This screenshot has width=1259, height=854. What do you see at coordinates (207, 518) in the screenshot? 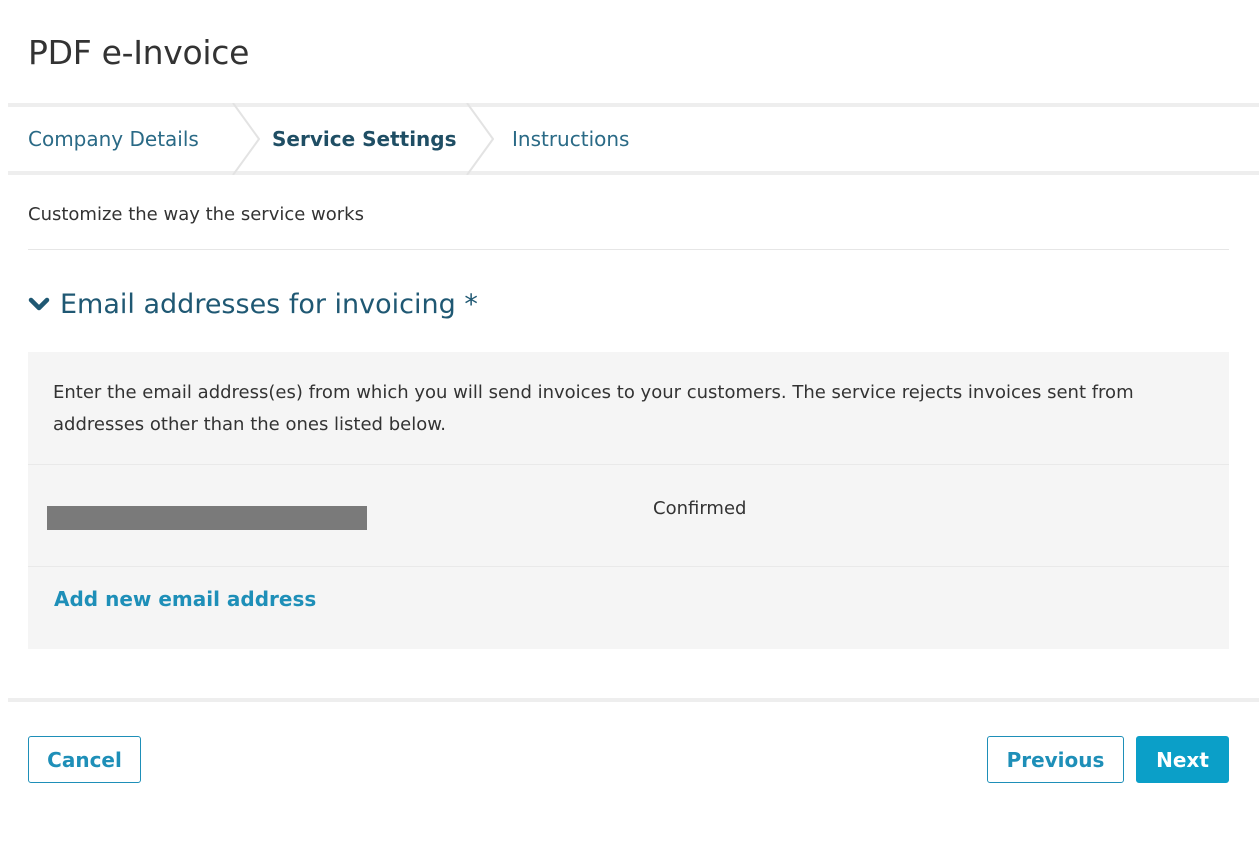
I see `email-address-redacted` at bounding box center [207, 518].